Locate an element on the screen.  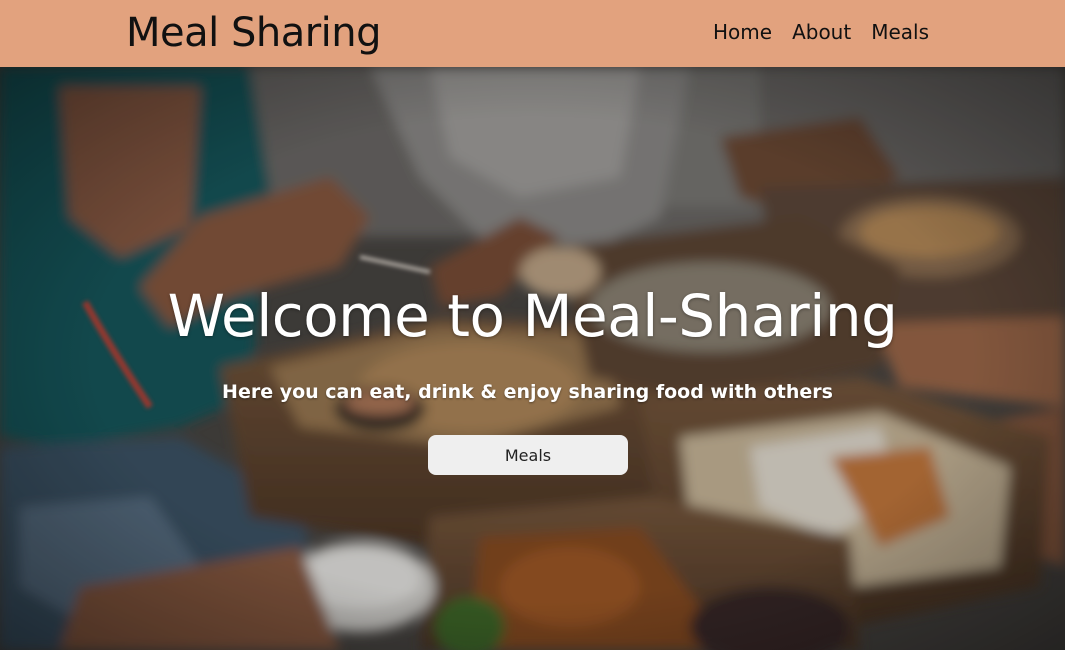
nav-link-home: Home is located at coordinates (742, 32).